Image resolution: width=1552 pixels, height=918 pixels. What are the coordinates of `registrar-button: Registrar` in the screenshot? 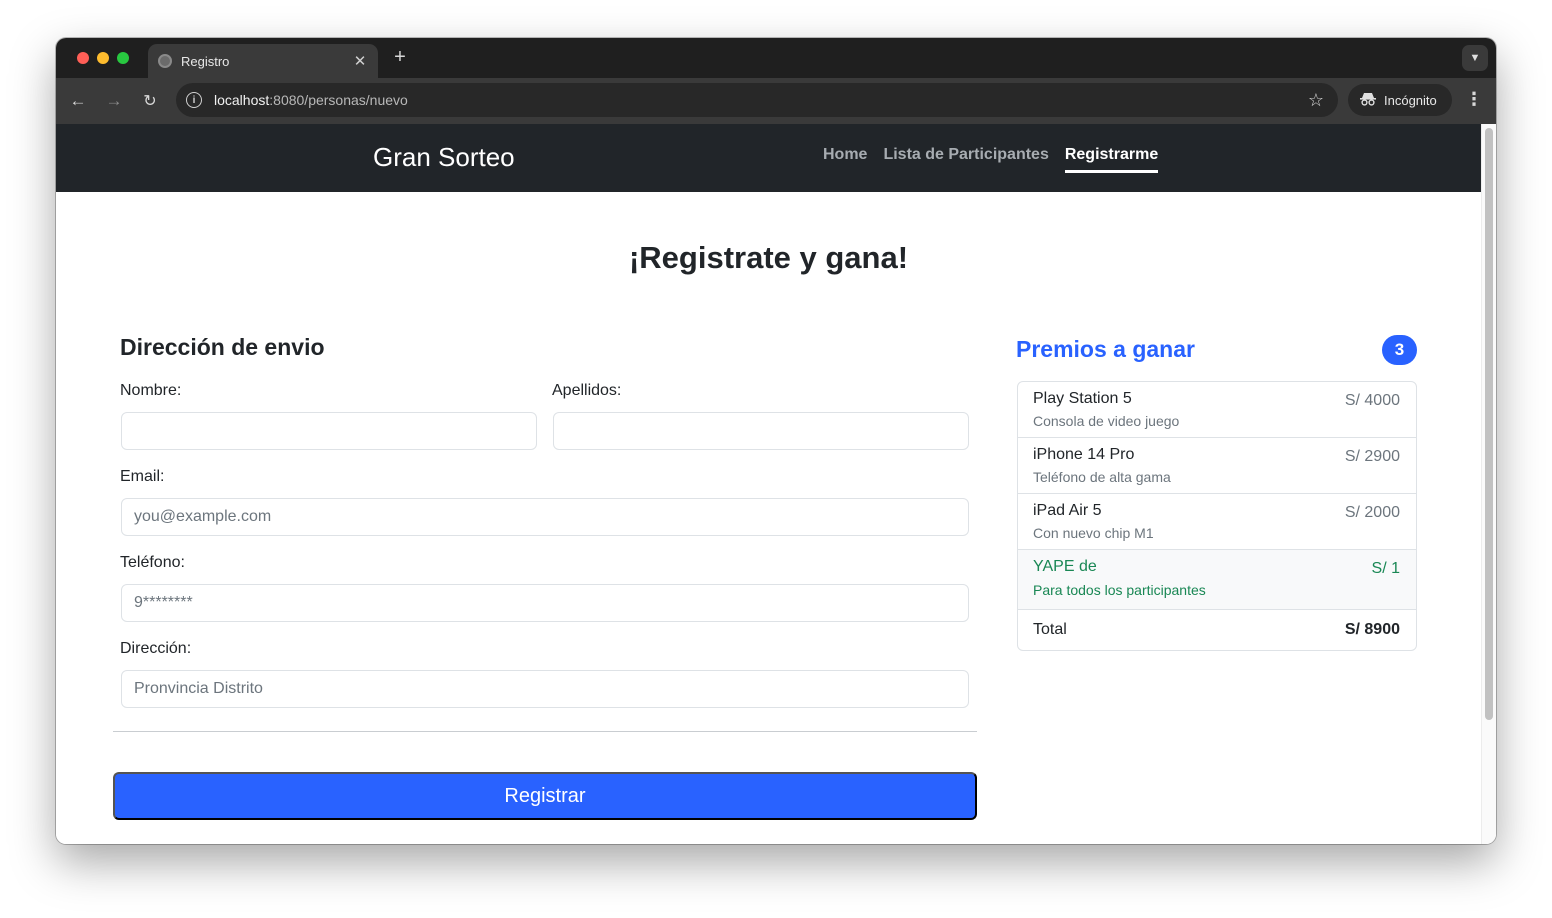 It's located at (545, 796).